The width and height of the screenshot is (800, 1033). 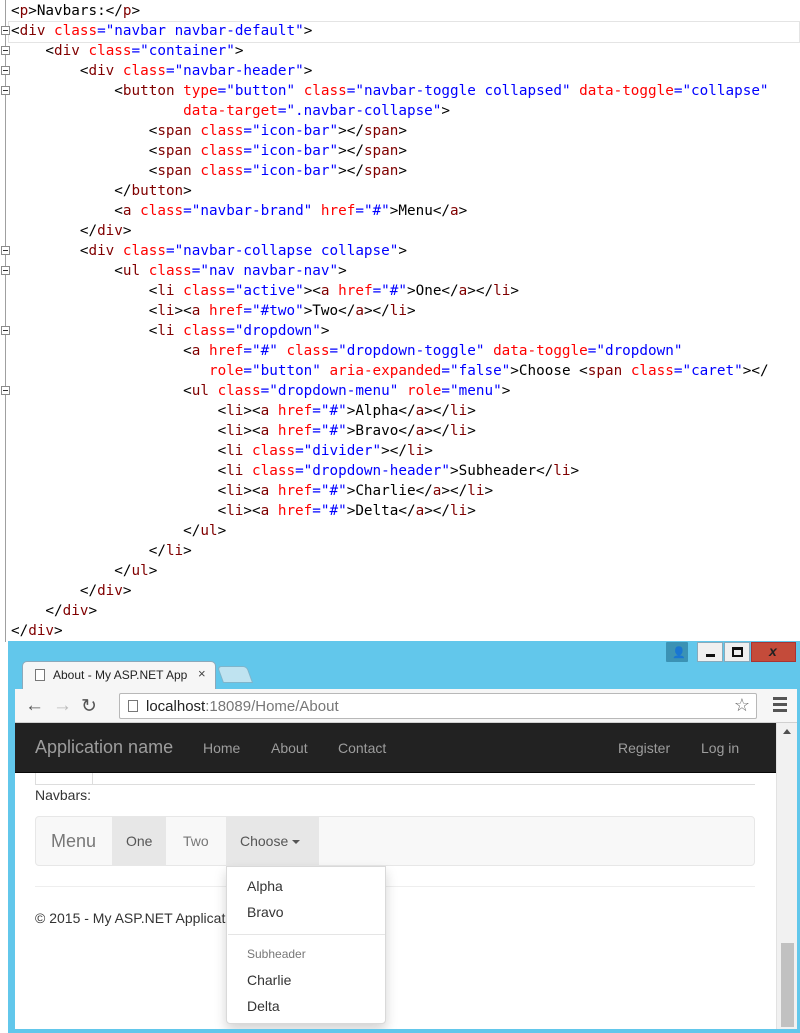 I want to click on code-line: <ul class="dropdown-menu" role="menu">, so click(x=400, y=391).